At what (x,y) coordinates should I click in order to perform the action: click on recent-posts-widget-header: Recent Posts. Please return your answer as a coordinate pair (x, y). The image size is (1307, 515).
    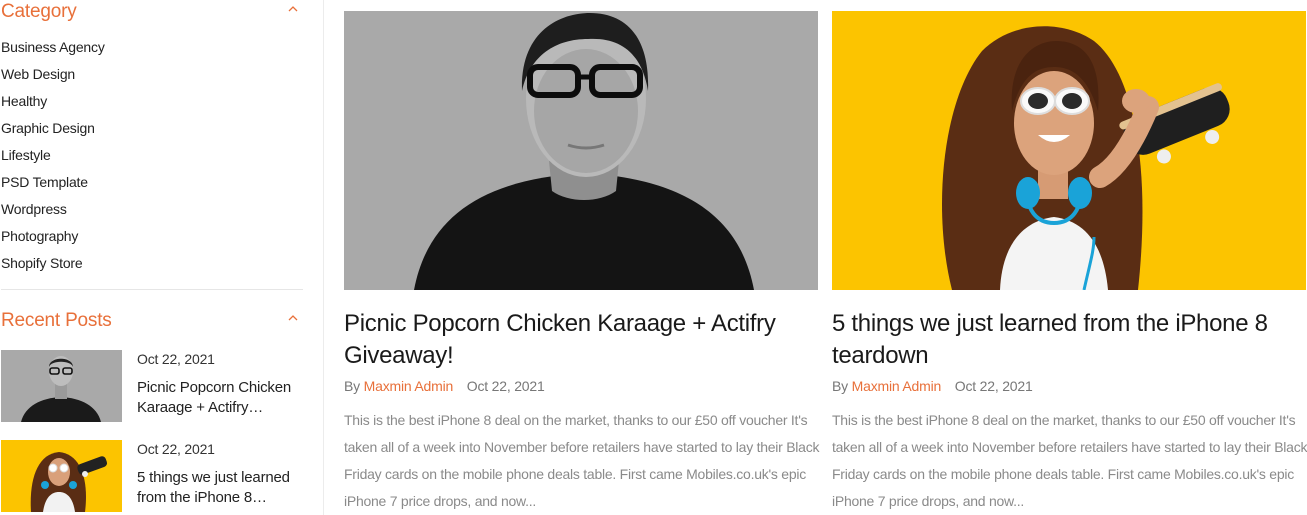
    Looking at the image, I should click on (152, 321).